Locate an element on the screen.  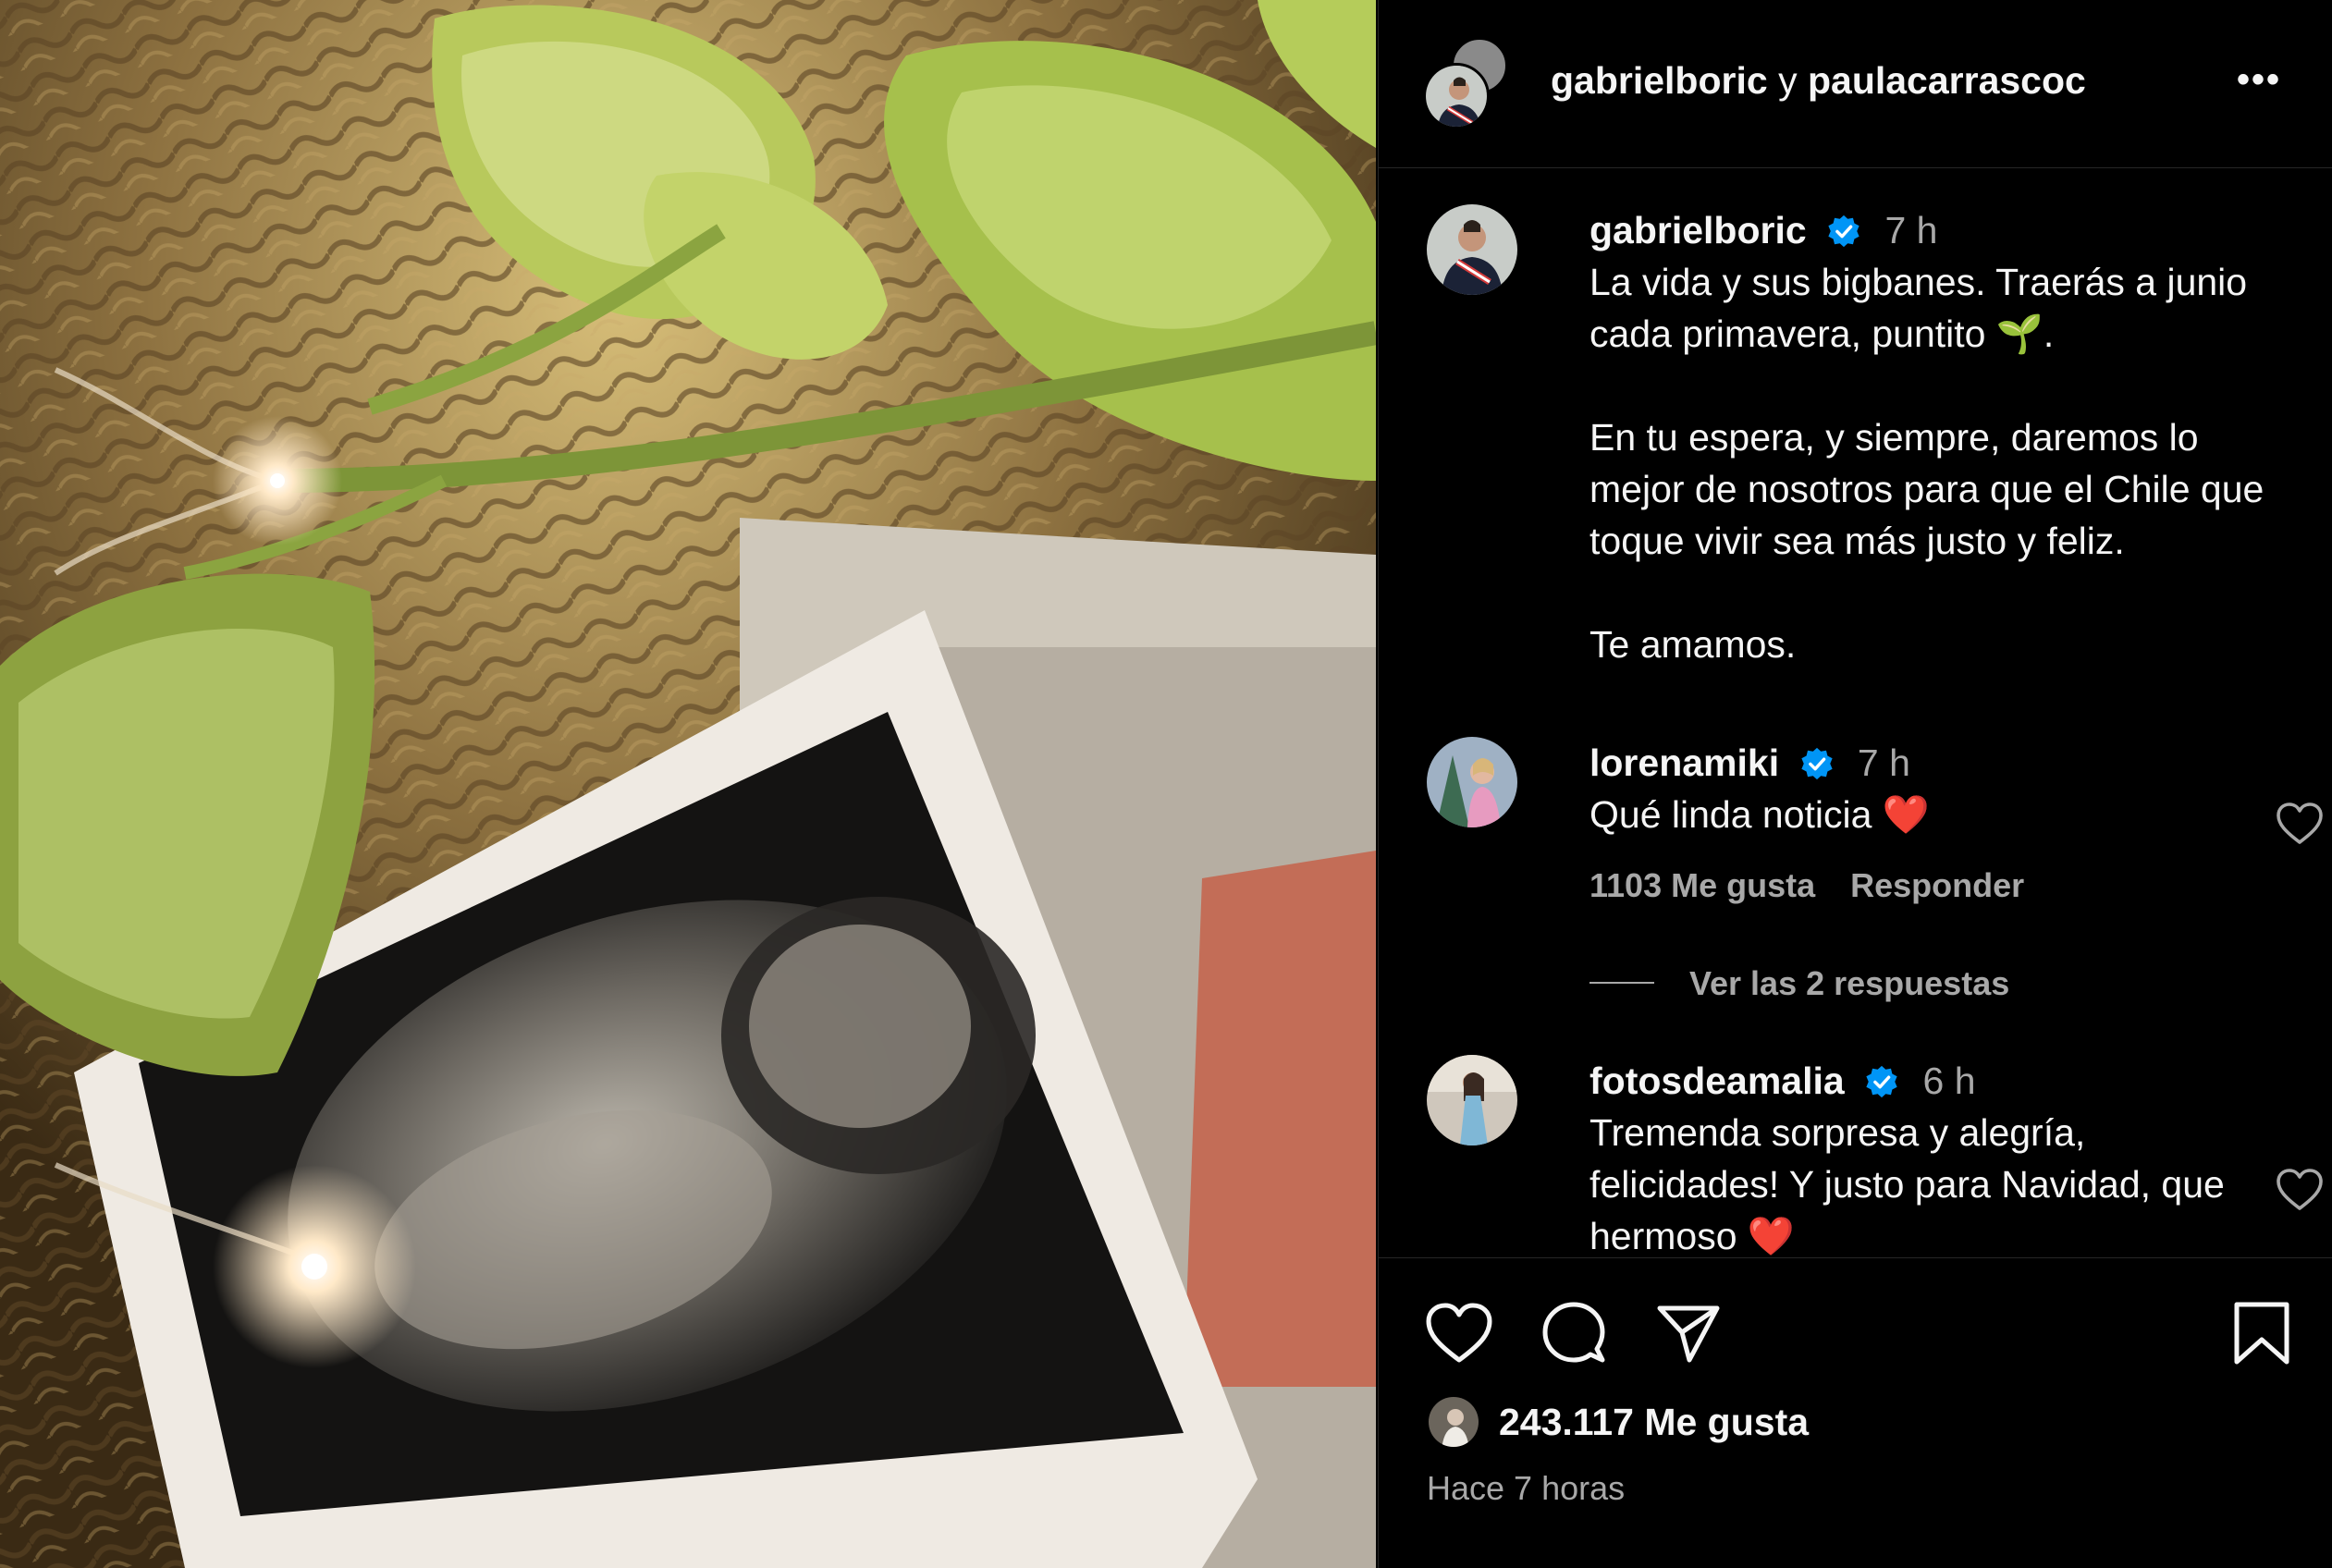
author-gabrielboric-link: gabrielboric is located at coordinates (1660, 81).